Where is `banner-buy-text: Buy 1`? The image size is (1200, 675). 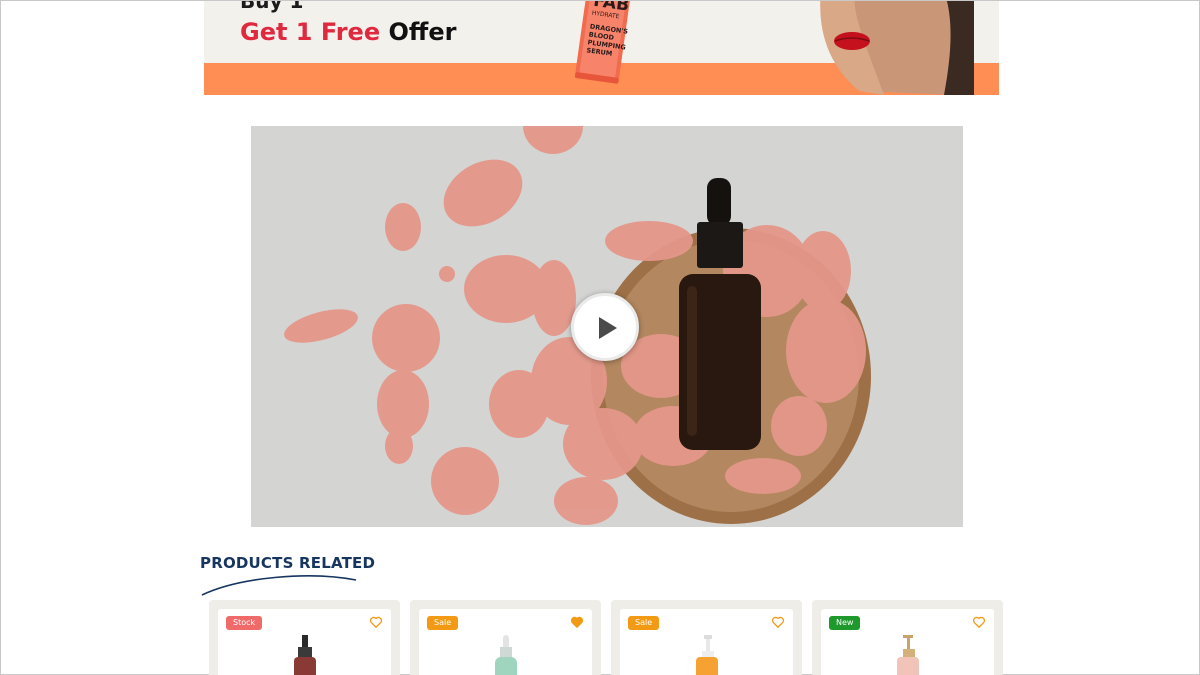 banner-buy-text: Buy 1 is located at coordinates (272, 7).